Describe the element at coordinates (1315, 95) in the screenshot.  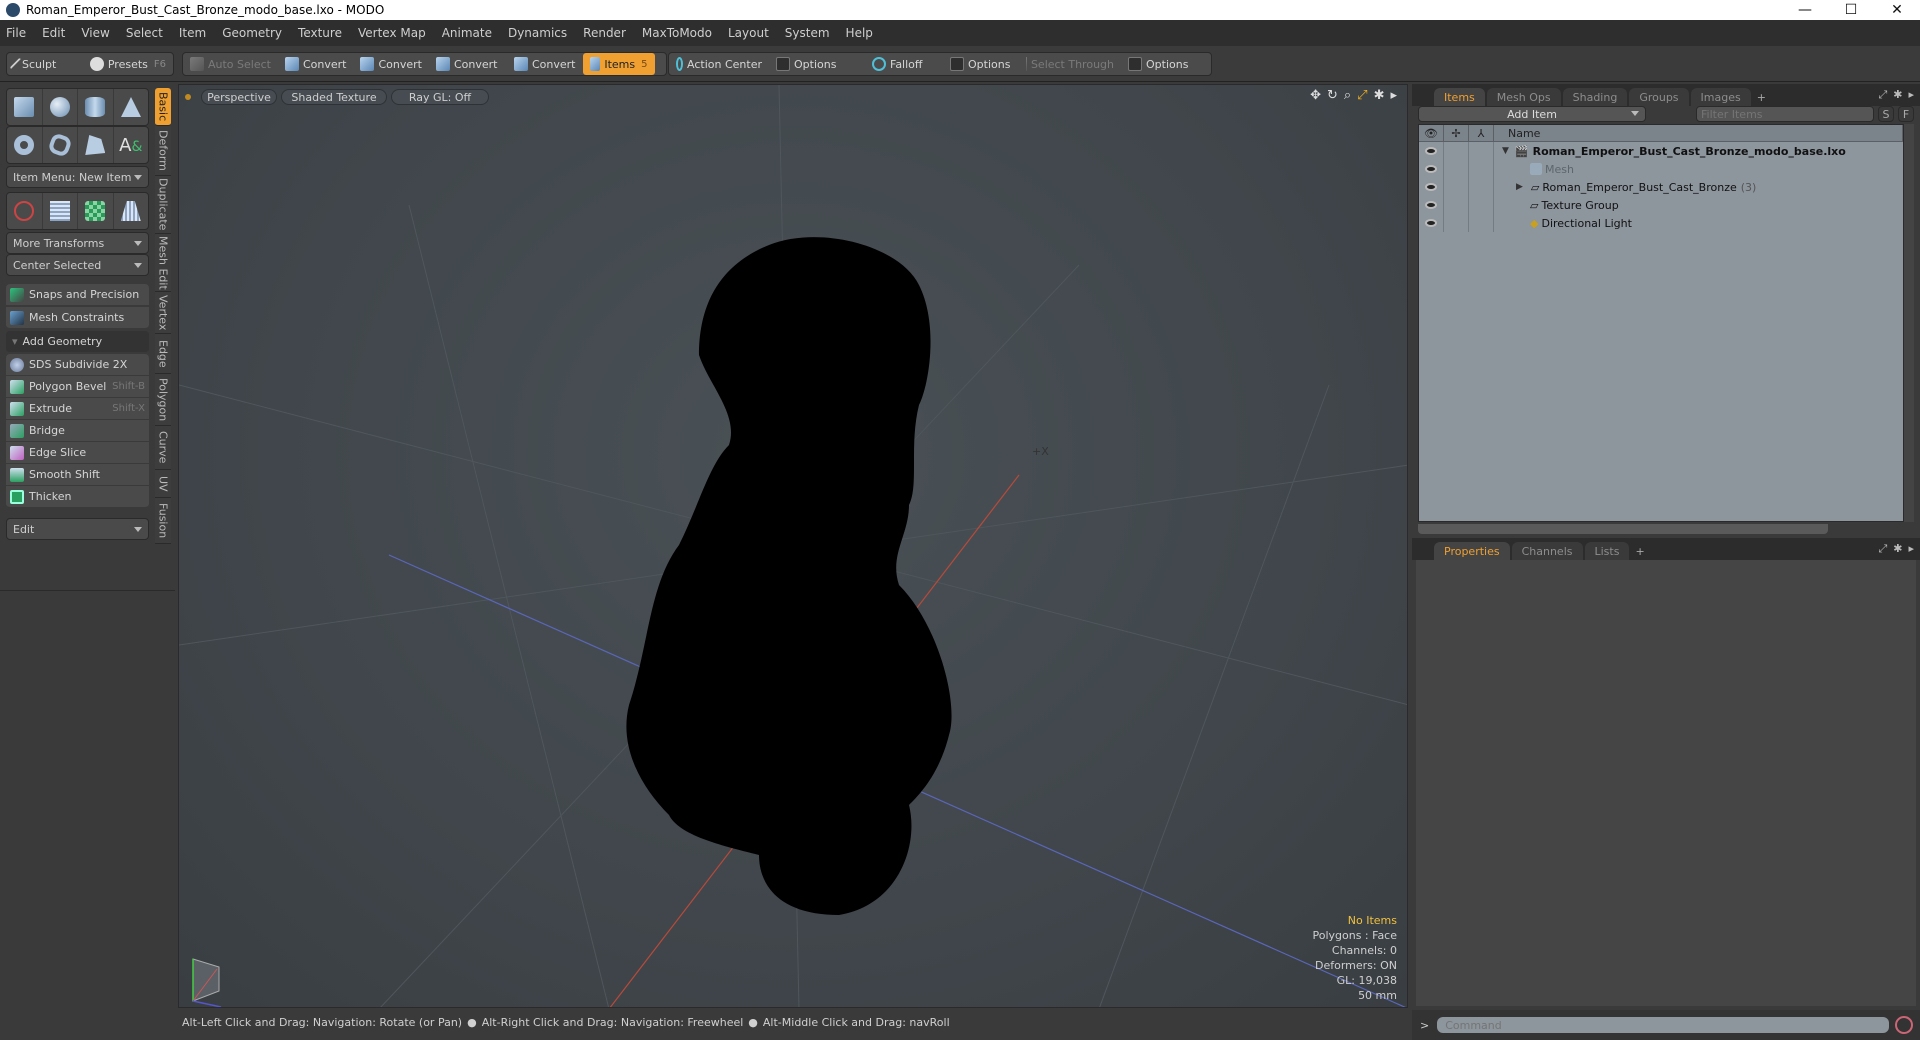
I see `pan-icon: ✥` at that location.